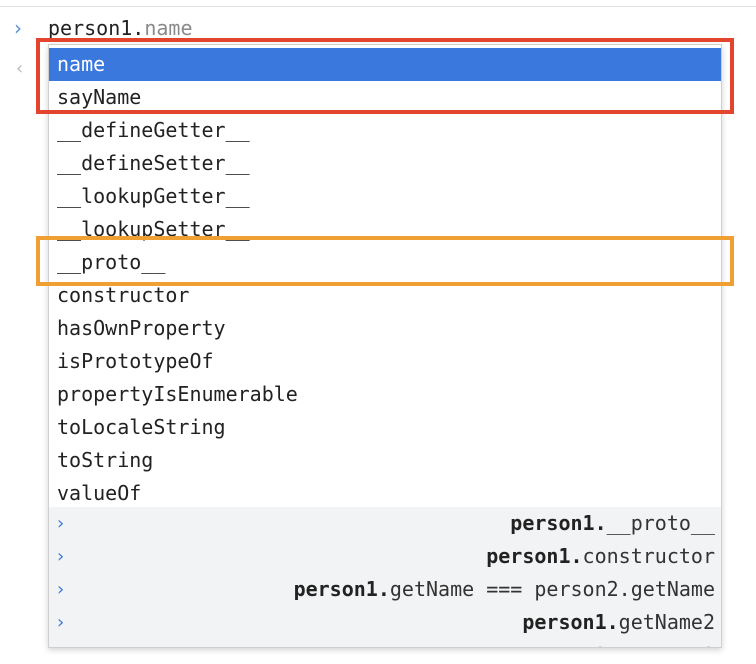 This screenshot has height=664, width=756. I want to click on prompt-suggestion: name, so click(168, 28).